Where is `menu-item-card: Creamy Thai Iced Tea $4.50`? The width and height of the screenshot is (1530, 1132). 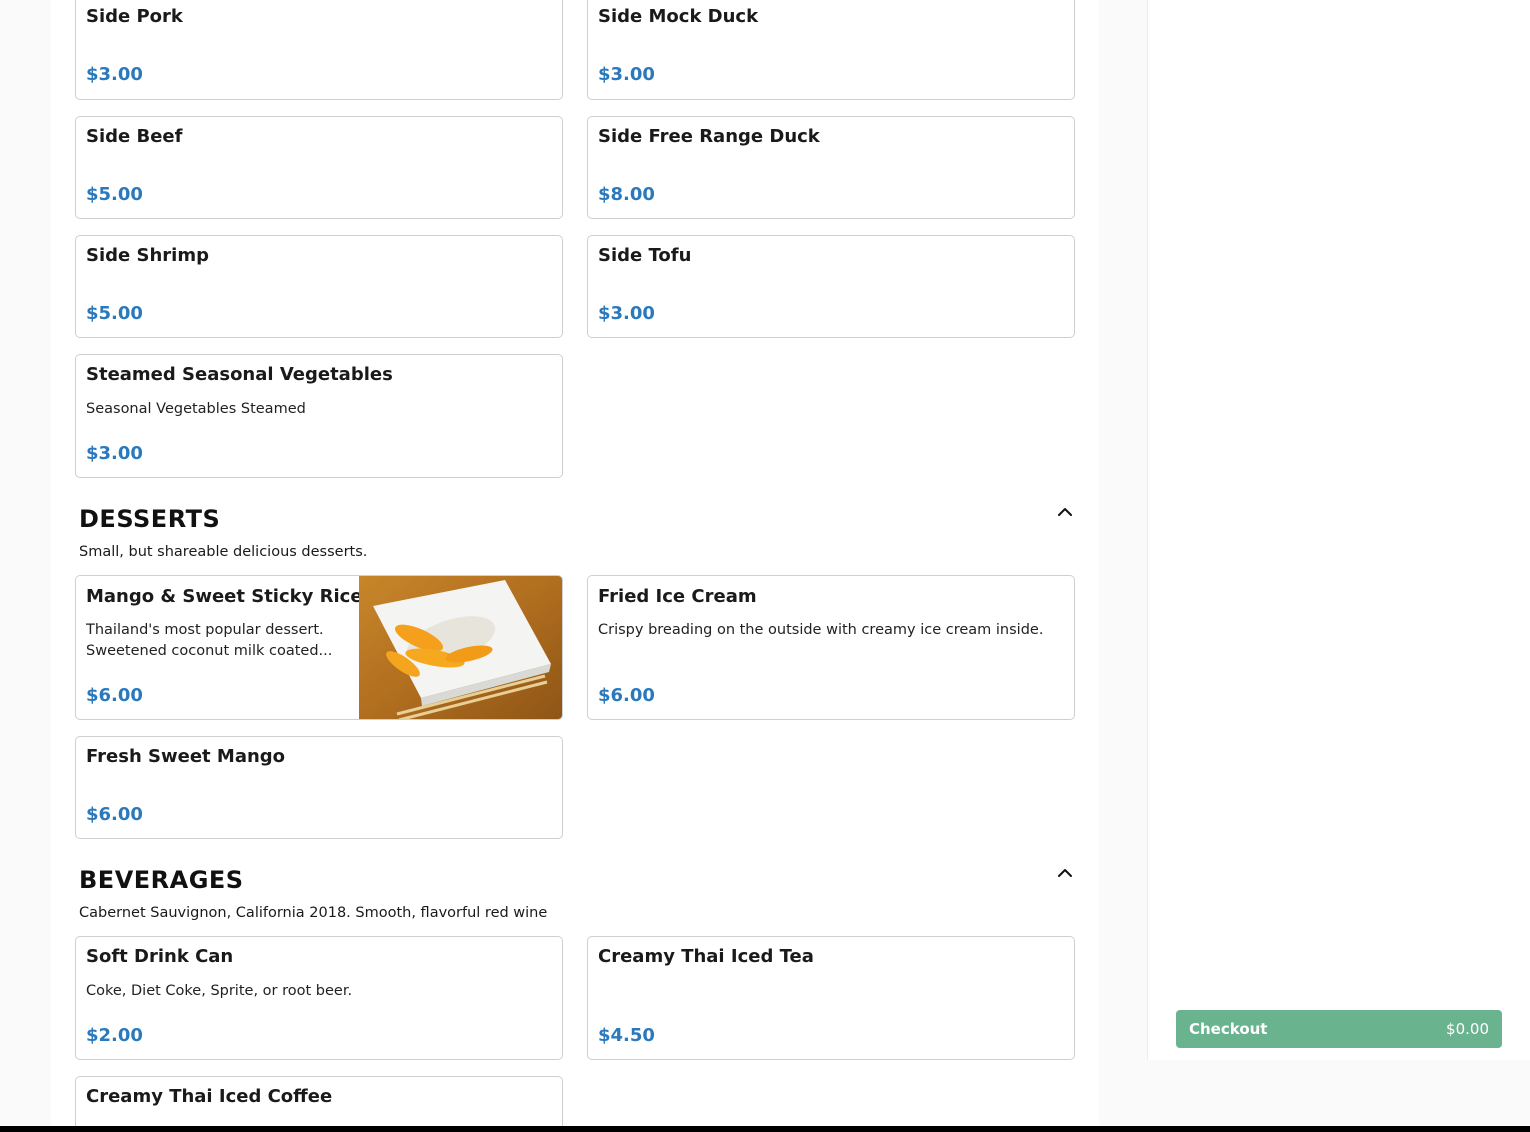 menu-item-card: Creamy Thai Iced Tea $4.50 is located at coordinates (831, 998).